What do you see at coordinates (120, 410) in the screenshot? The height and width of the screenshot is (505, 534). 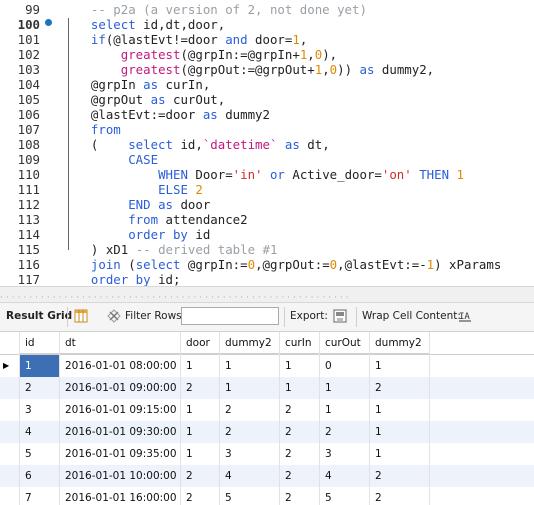 I see `table-cell: 2016-01-01 09:15:00` at bounding box center [120, 410].